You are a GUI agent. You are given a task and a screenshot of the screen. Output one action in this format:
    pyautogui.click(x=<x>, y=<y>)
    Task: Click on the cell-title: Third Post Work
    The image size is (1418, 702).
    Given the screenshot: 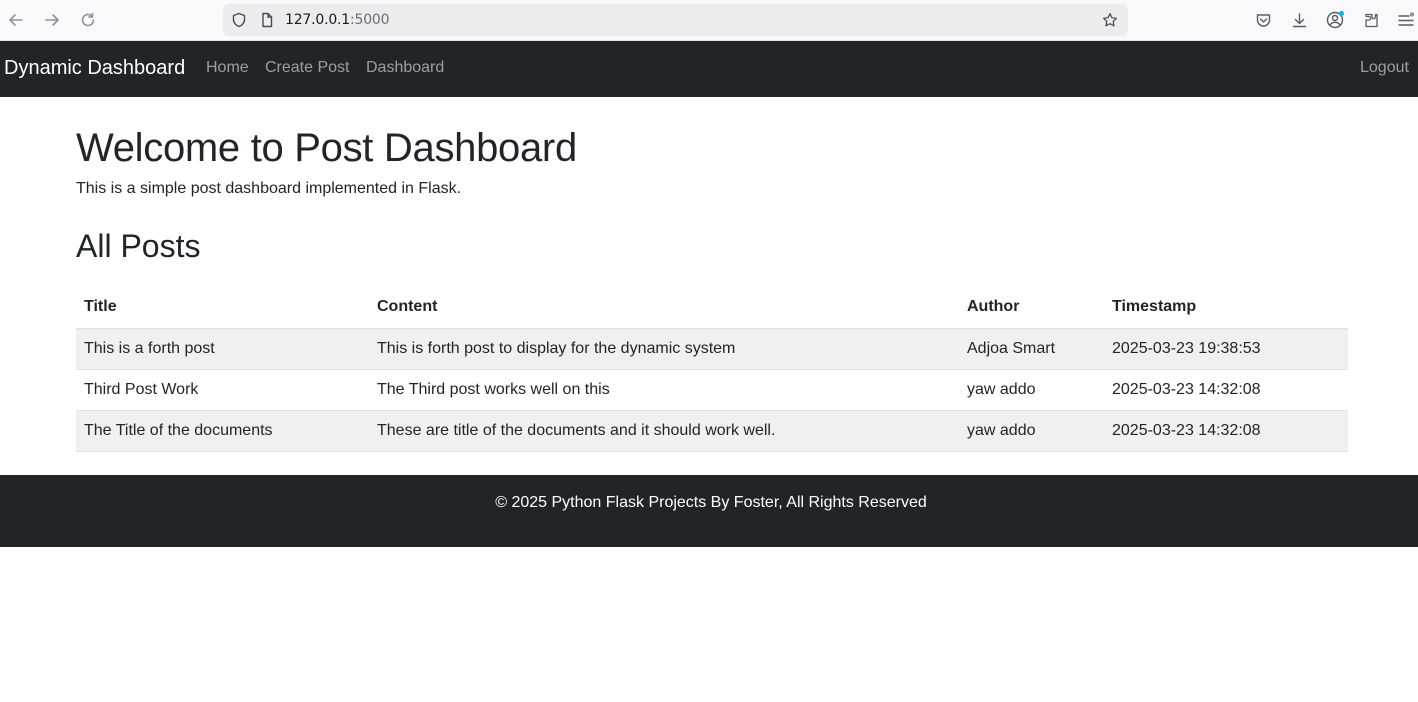 What is the action you would take?
    pyautogui.click(x=222, y=390)
    